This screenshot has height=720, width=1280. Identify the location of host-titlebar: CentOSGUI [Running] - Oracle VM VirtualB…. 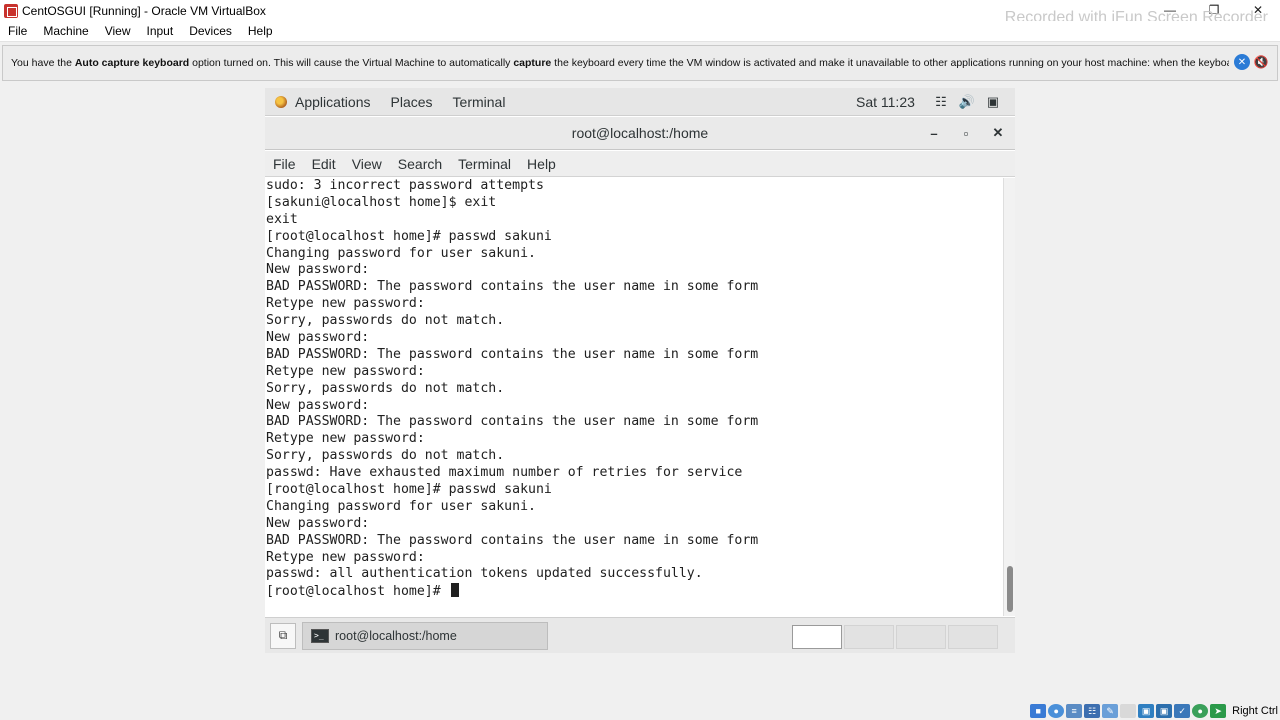
(640, 13).